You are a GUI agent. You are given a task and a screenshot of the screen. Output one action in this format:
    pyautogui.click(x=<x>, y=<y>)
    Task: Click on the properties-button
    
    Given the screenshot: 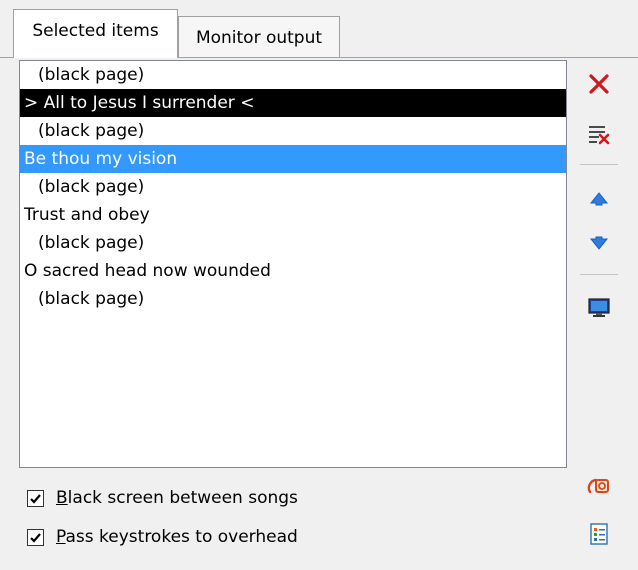 What is the action you would take?
    pyautogui.click(x=599, y=536)
    